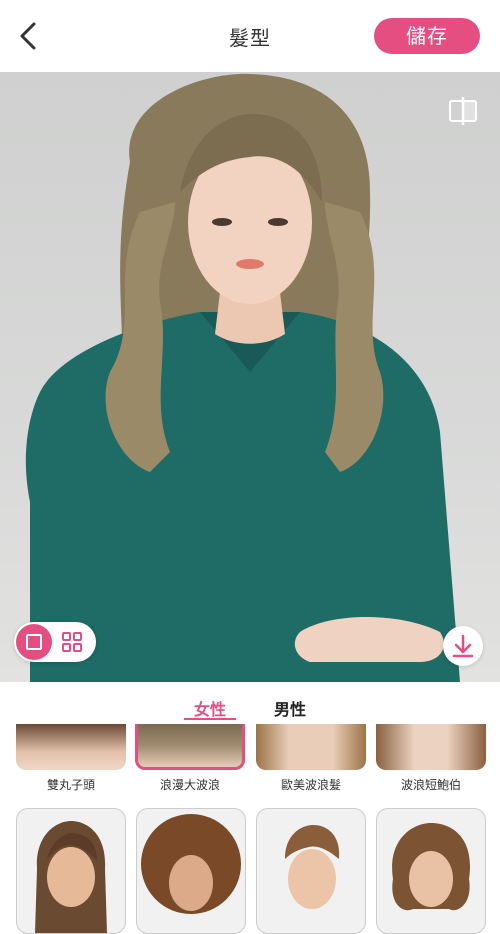 The width and height of the screenshot is (500, 934). Describe the element at coordinates (190, 747) in the screenshot. I see `hairstyle-card-selected` at that location.